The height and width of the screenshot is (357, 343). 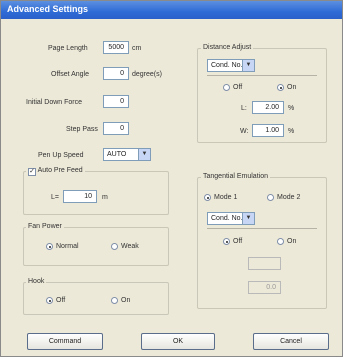 What do you see at coordinates (32, 172) in the screenshot?
I see `auto-pre-feed-checkbox: ✓` at bounding box center [32, 172].